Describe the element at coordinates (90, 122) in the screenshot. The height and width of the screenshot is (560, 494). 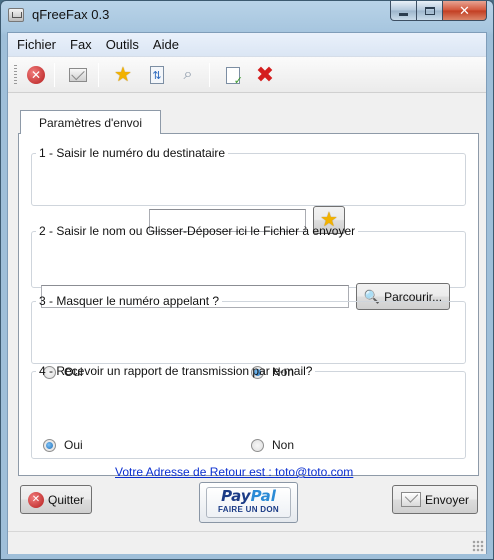
I see `tab-parametres-envoi: Paramètres d'envoi` at that location.